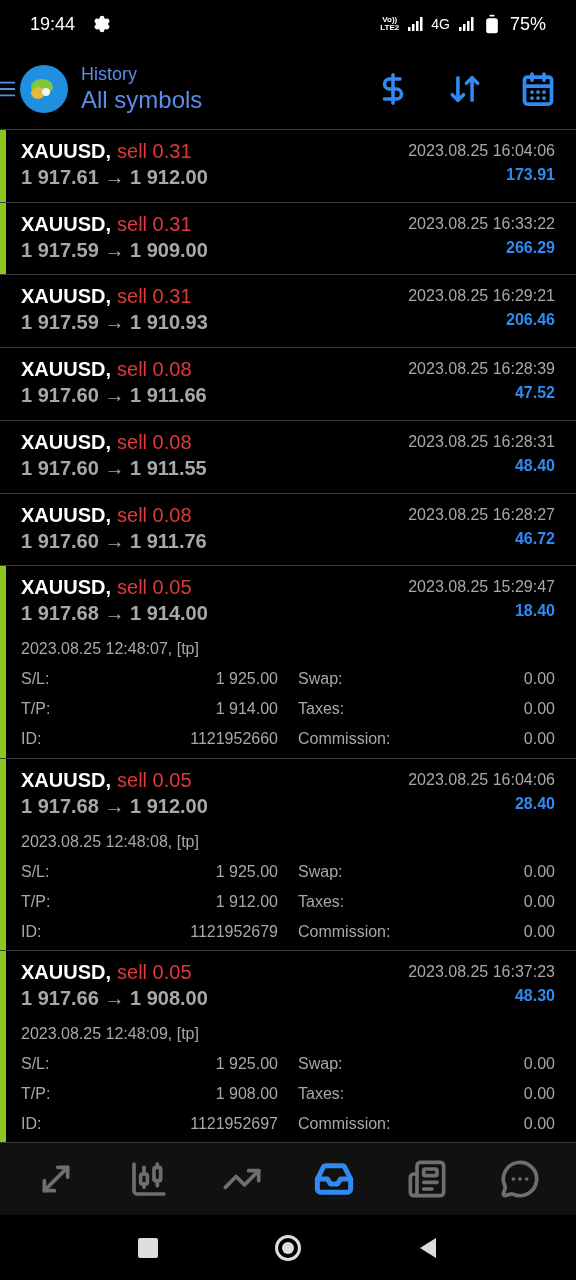 This screenshot has height=1280, width=576. What do you see at coordinates (291, 166) in the screenshot?
I see `deal-row: XAUUSD, sell 0.31 1 917.61 → 1 912.00 2023.08.25 16:04:06 173.91` at bounding box center [291, 166].